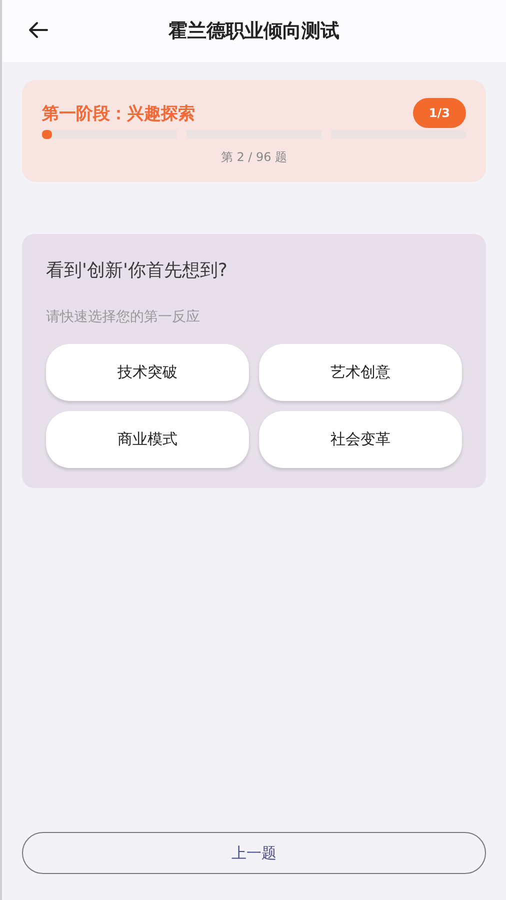 The image size is (506, 900). I want to click on stage-title: 第一阶段：兴趣探索, so click(118, 113).